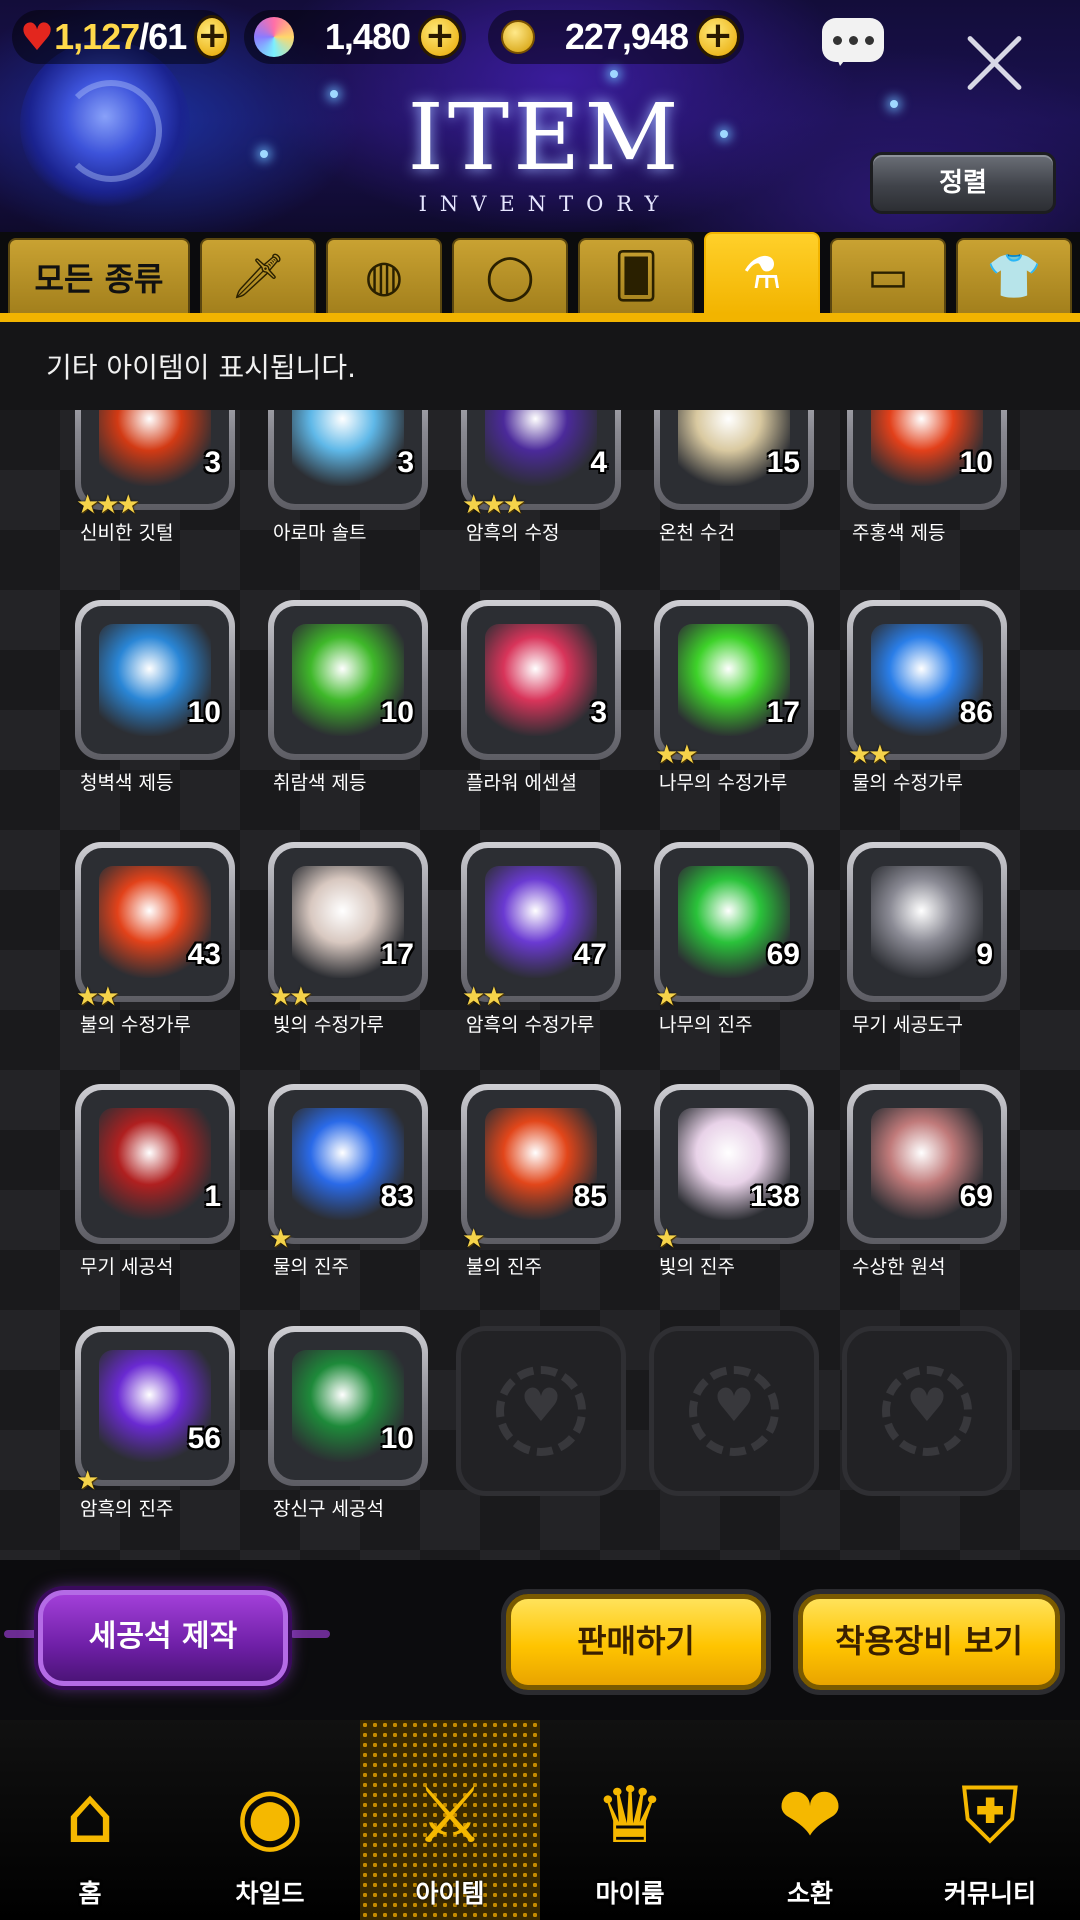  Describe the element at coordinates (636, 1642) in the screenshot. I see `sell-button: 판매하기` at that location.